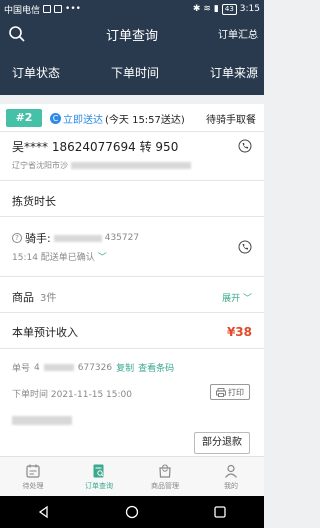 The image size is (320, 528). I want to click on view-barcode-button: 查看条码, so click(156, 367).